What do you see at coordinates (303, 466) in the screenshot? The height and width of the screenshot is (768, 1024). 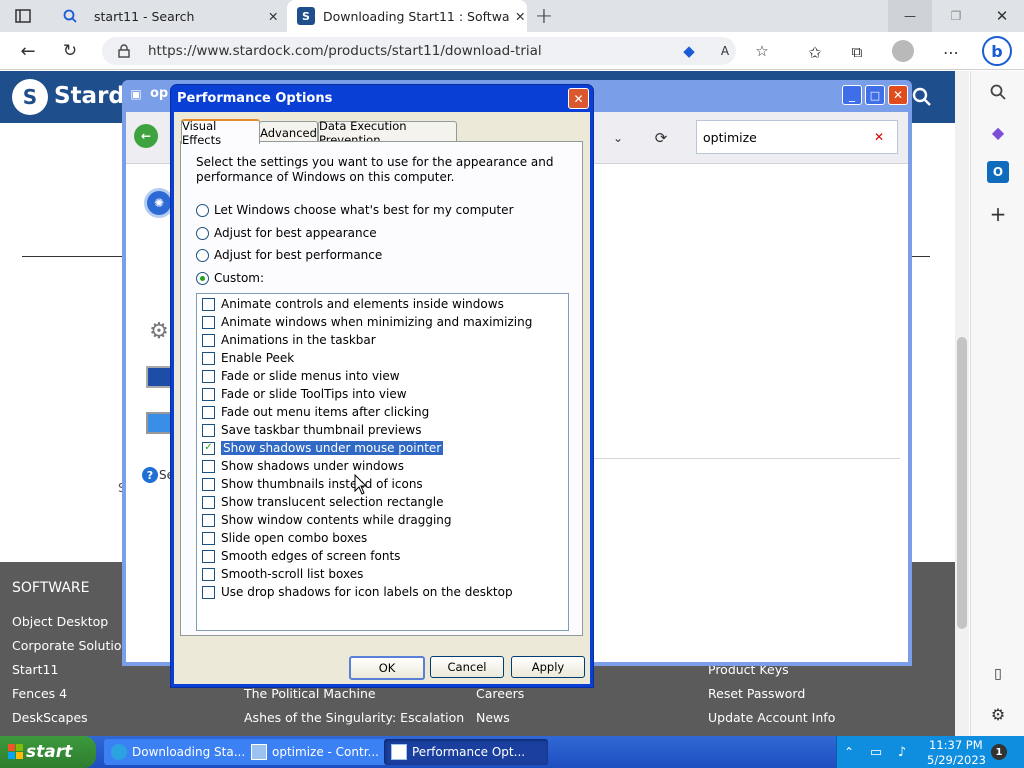 I see `option-row: Show shadows under windows` at bounding box center [303, 466].